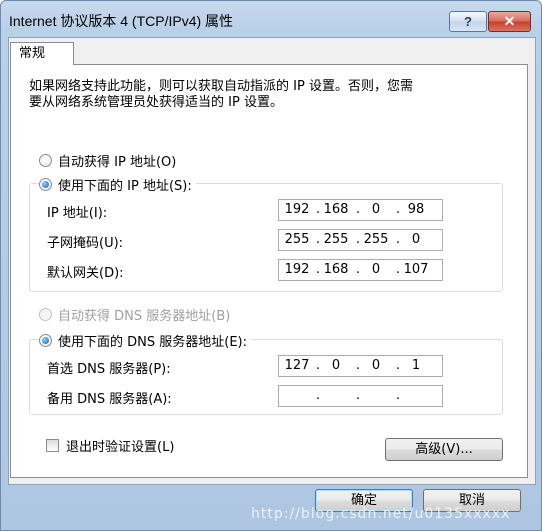  Describe the element at coordinates (45, 314) in the screenshot. I see `radio-circle-disabled` at that location.